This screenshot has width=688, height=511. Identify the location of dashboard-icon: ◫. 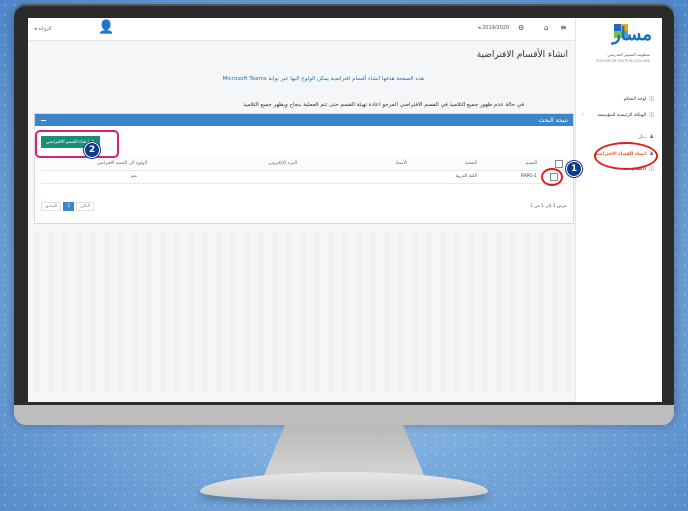
(651, 99).